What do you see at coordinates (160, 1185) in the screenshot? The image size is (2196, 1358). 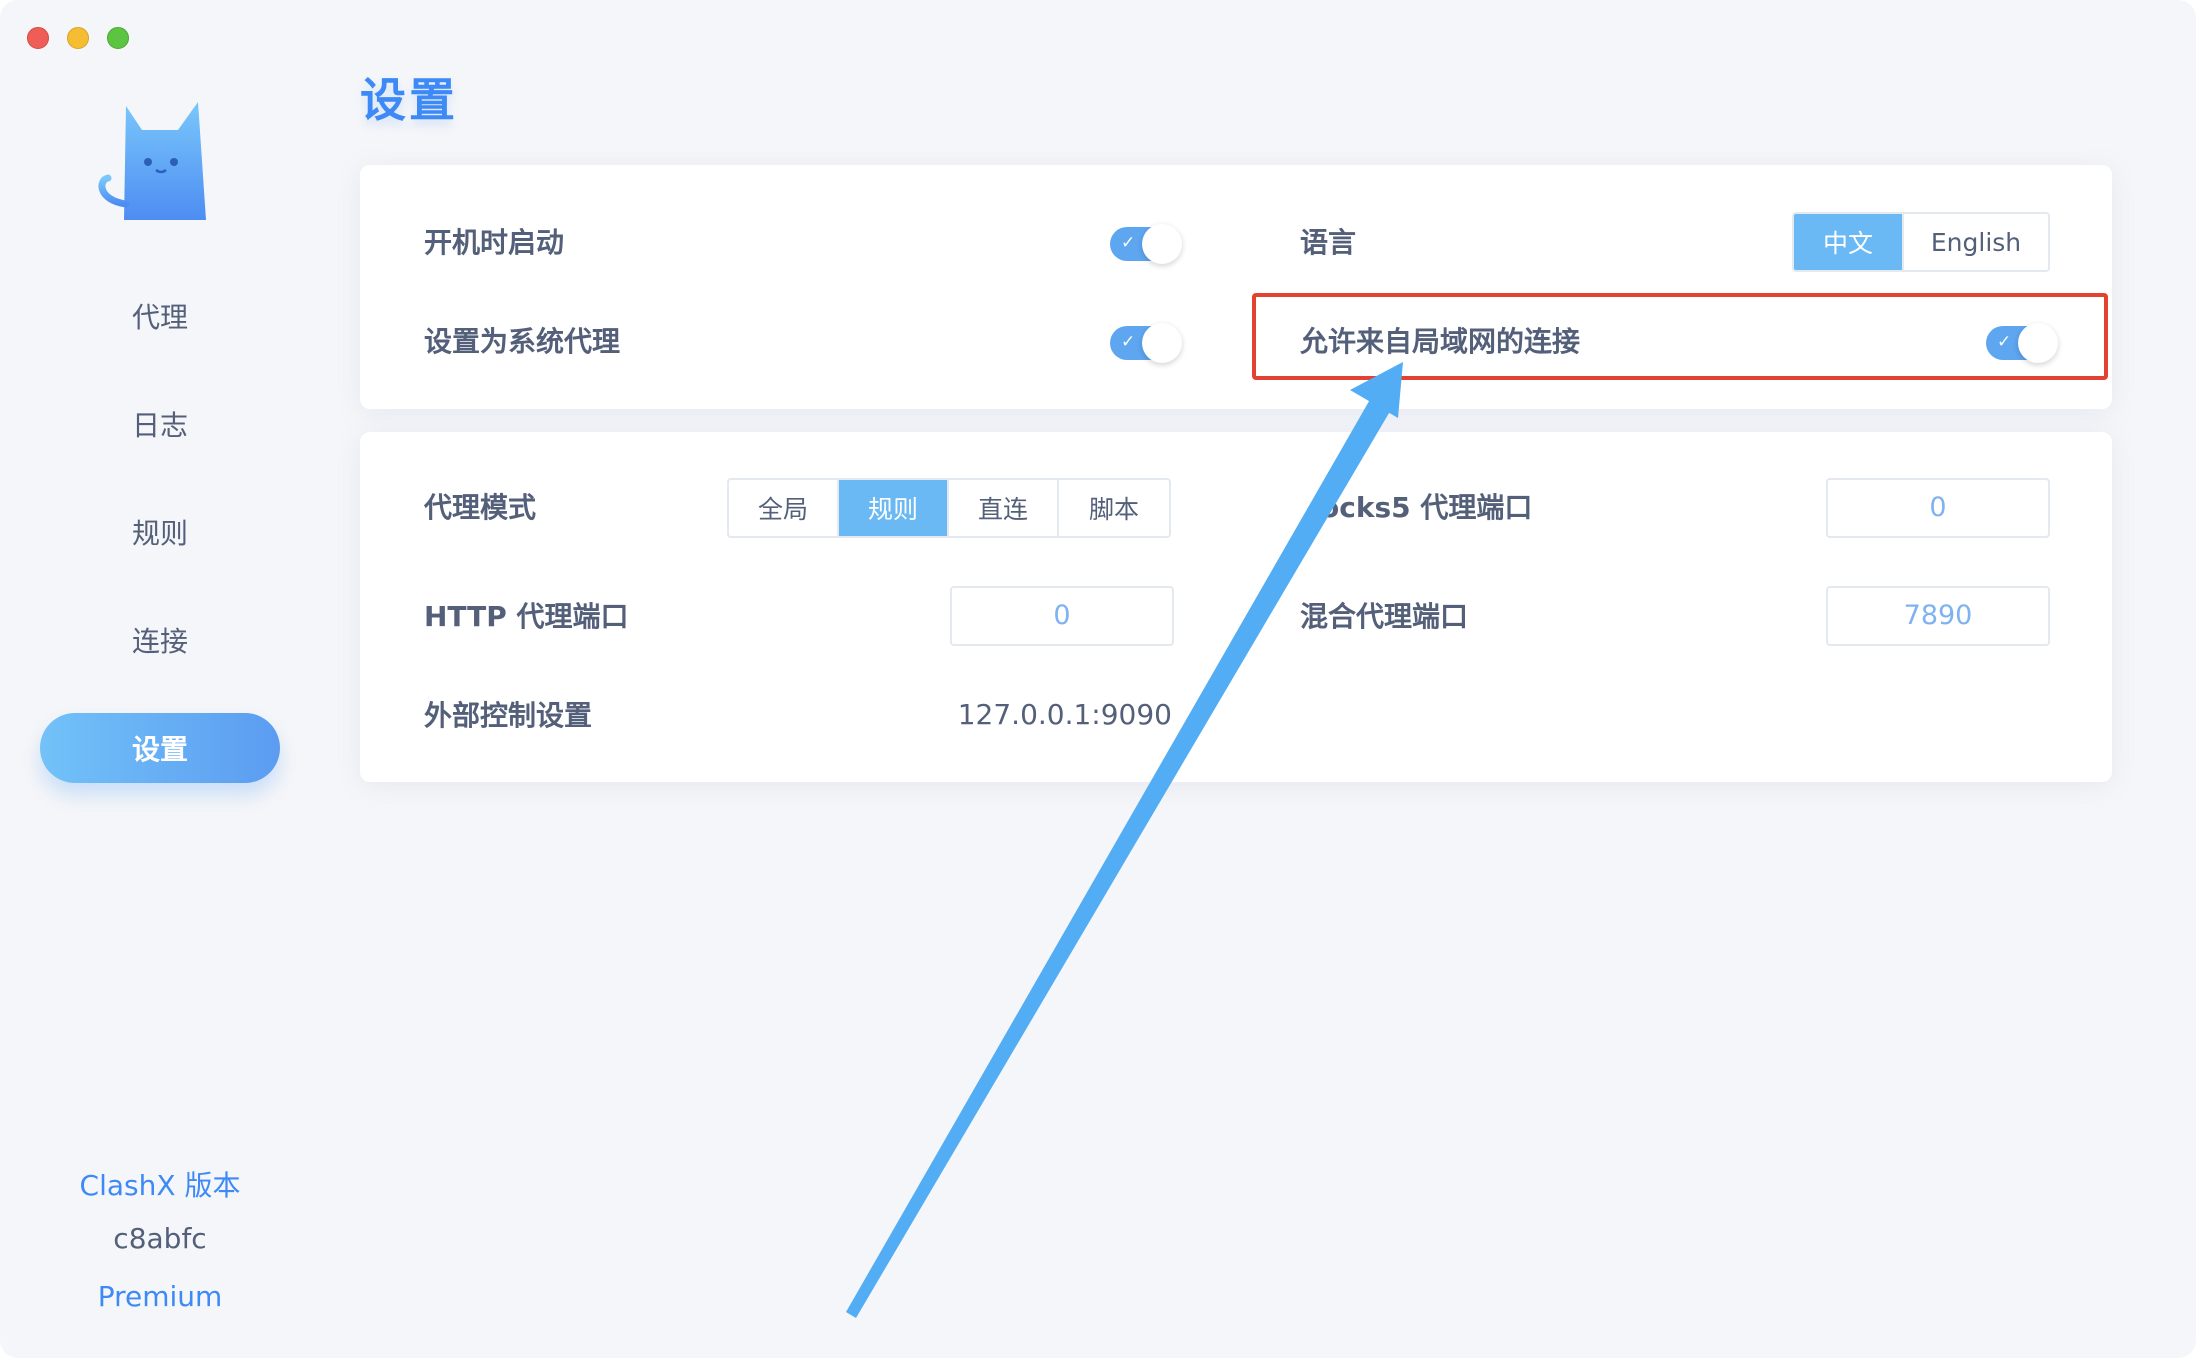 I see `version-title: ClashX 版本` at bounding box center [160, 1185].